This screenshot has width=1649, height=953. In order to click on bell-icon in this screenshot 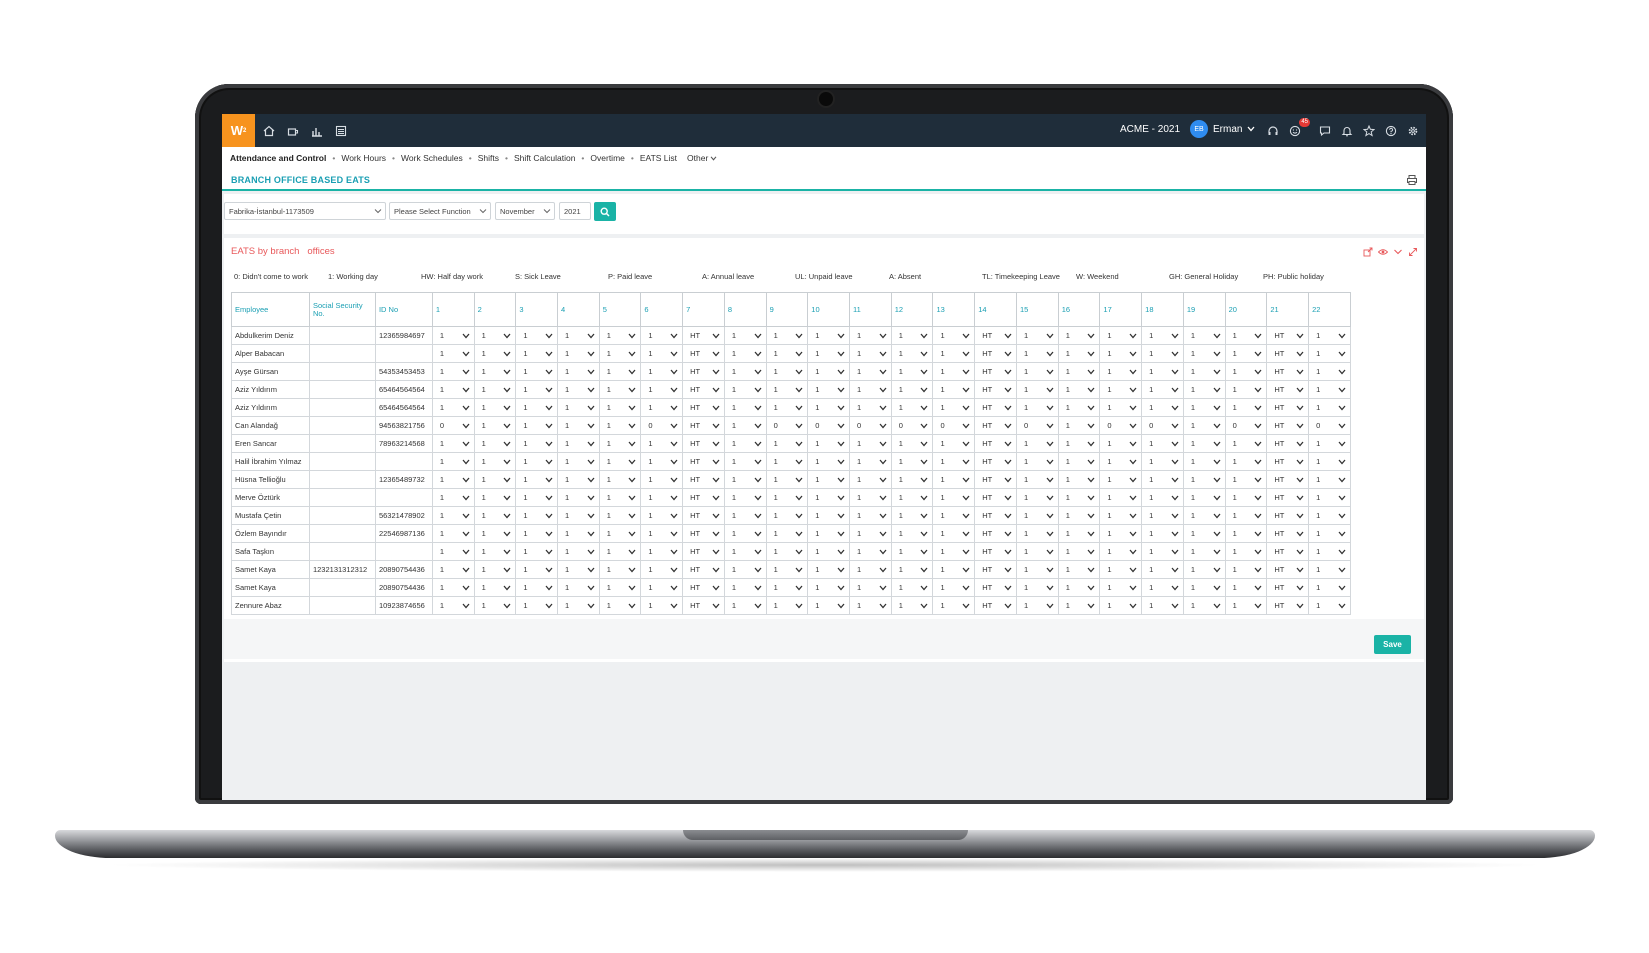, I will do `click(1347, 131)`.